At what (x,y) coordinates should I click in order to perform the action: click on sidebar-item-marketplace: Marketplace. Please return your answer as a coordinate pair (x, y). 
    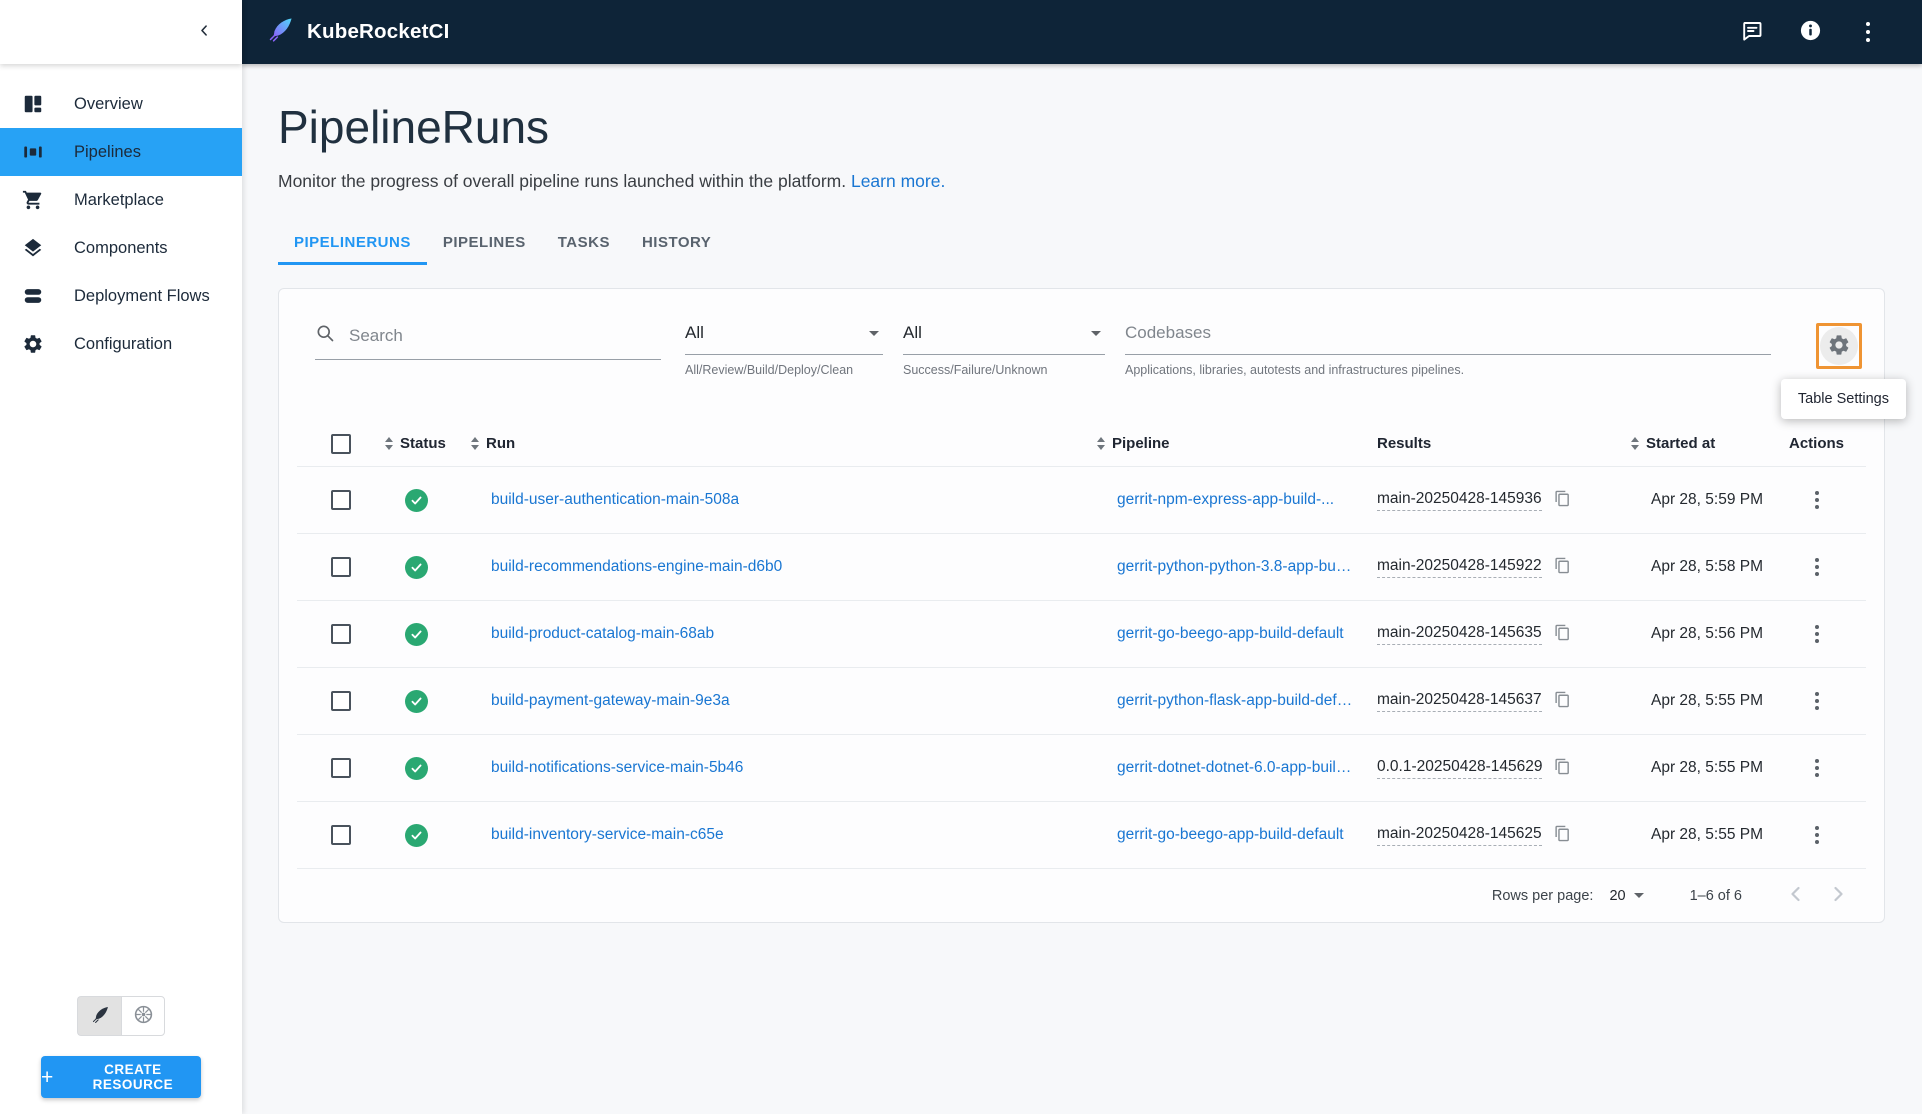
    Looking at the image, I should click on (121, 200).